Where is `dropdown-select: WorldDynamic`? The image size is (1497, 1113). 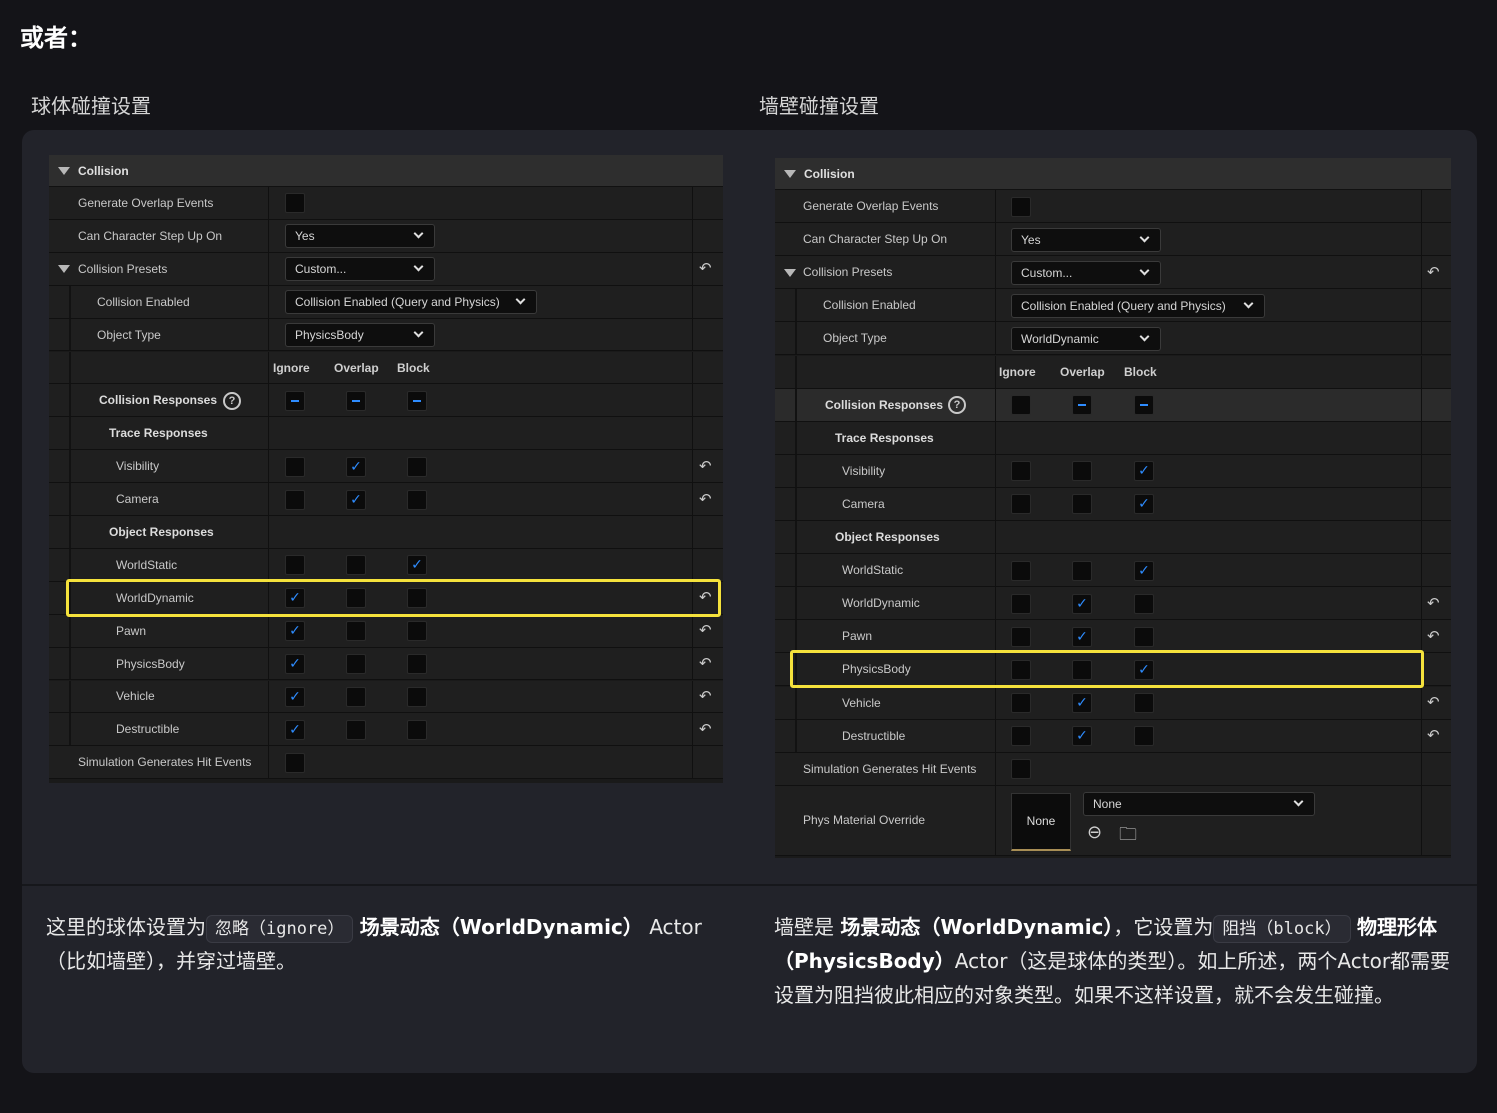
dropdown-select: WorldDynamic is located at coordinates (1086, 338).